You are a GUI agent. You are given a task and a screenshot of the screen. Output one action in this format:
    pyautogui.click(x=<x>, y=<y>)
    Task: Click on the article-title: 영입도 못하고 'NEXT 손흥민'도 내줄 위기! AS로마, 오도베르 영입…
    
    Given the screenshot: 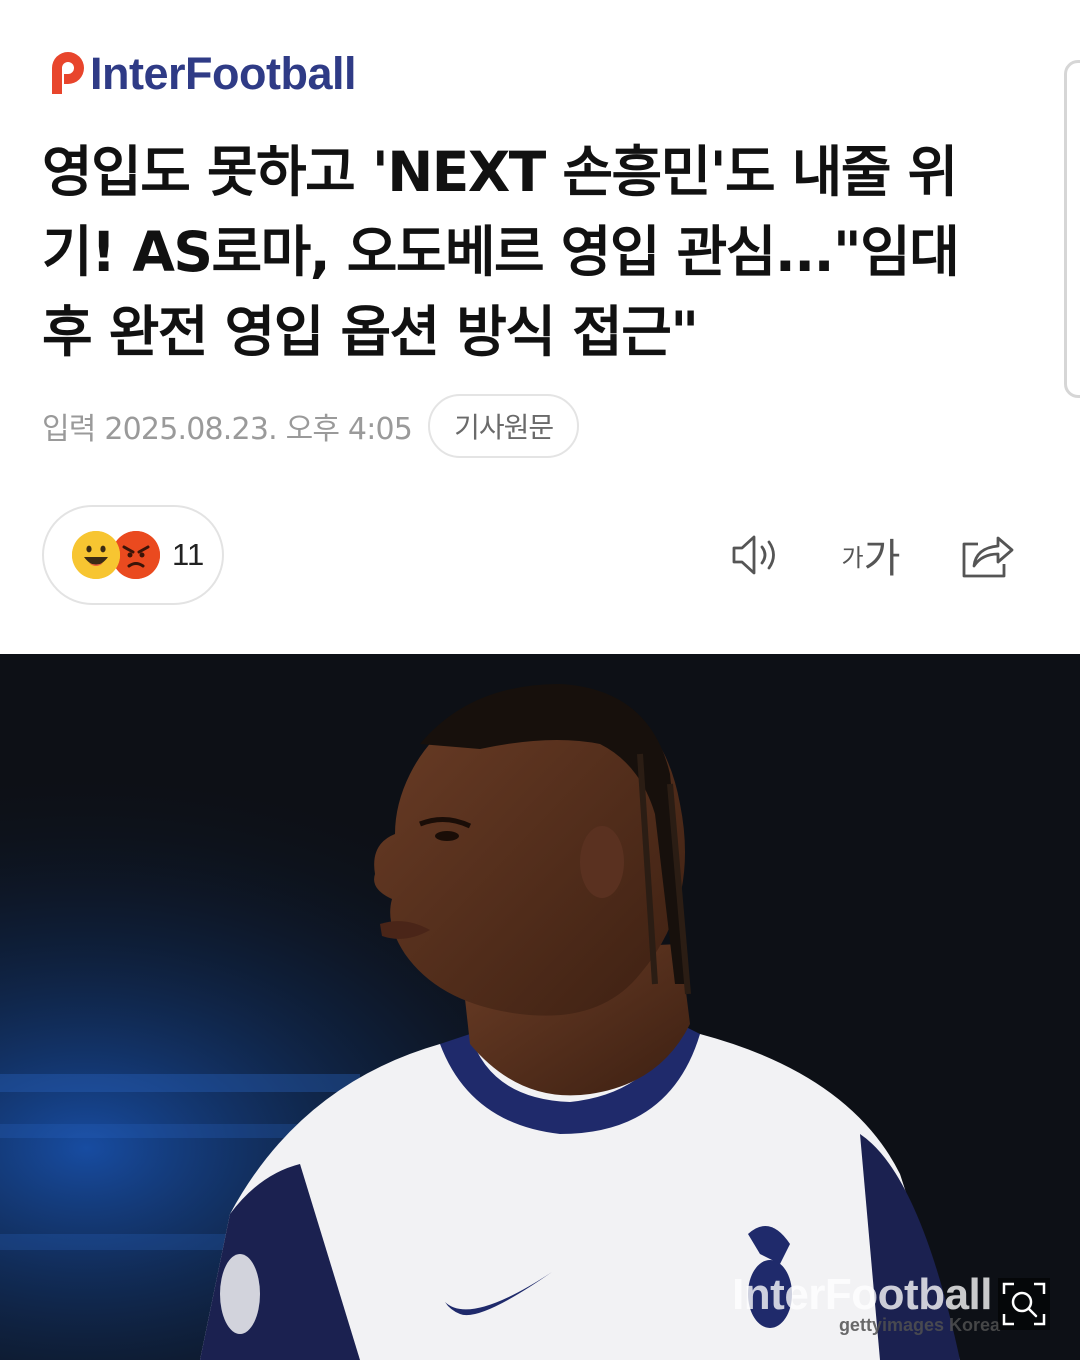 What is the action you would take?
    pyautogui.click(x=501, y=252)
    